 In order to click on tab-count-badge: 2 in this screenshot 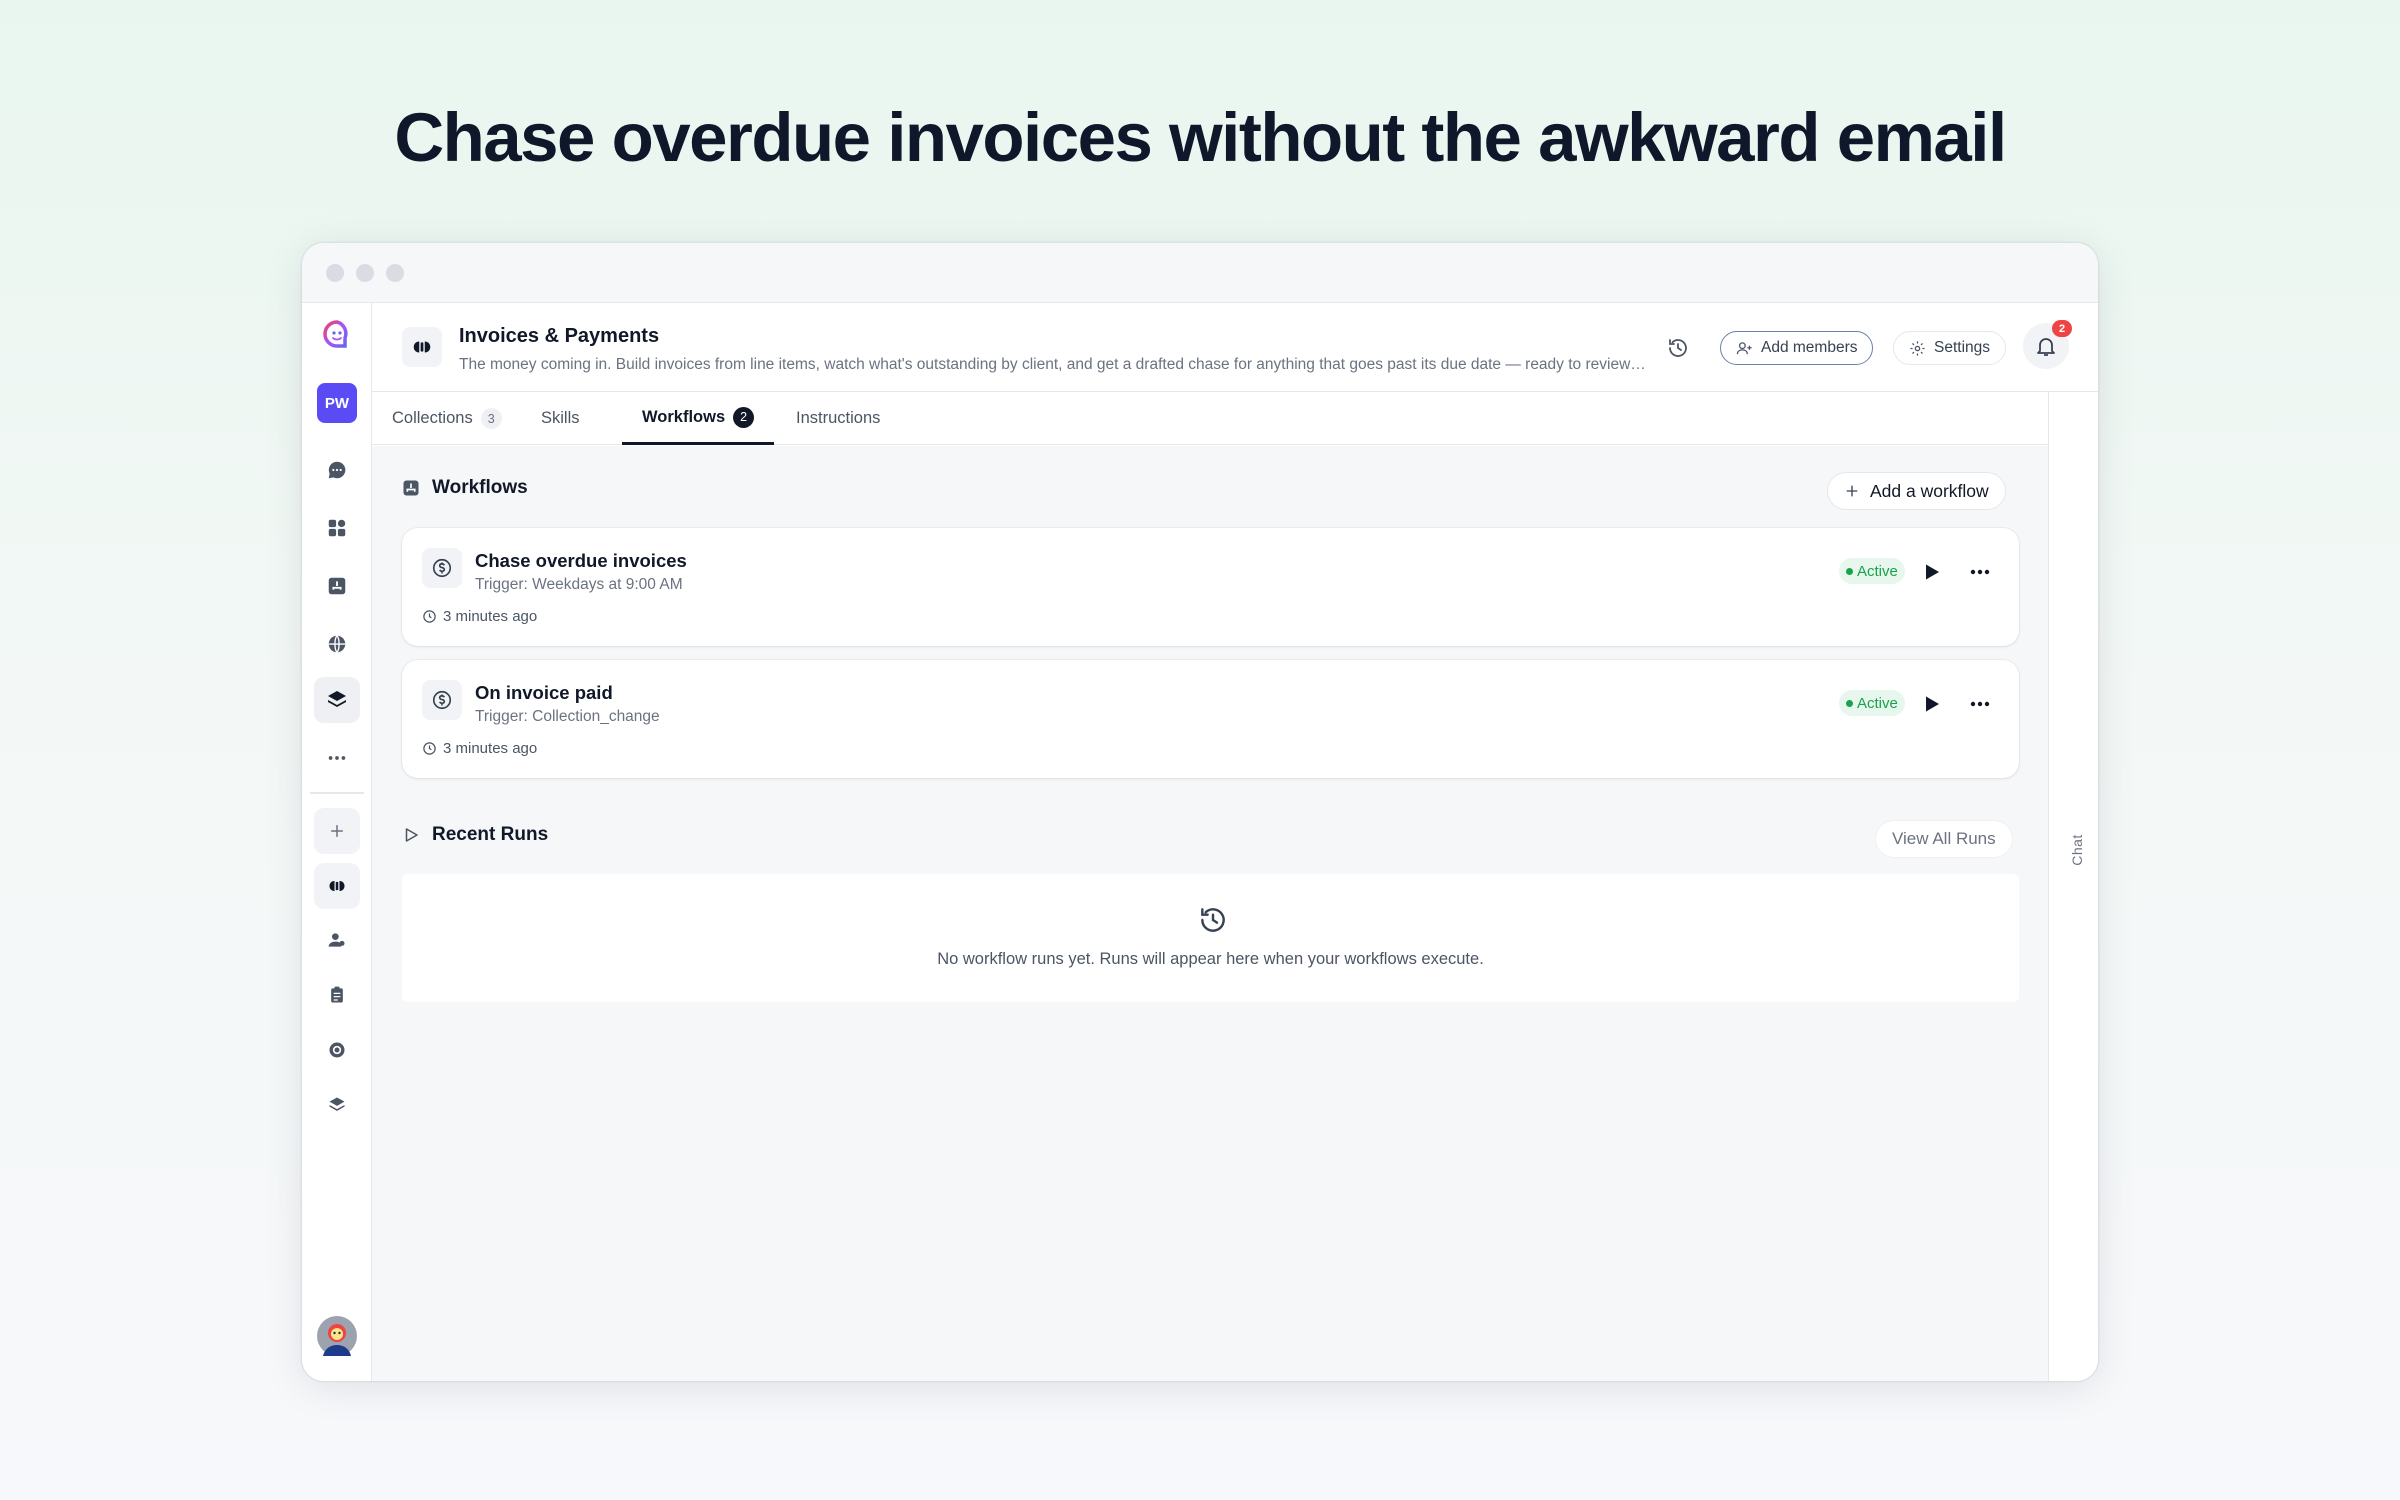, I will do `click(744, 417)`.